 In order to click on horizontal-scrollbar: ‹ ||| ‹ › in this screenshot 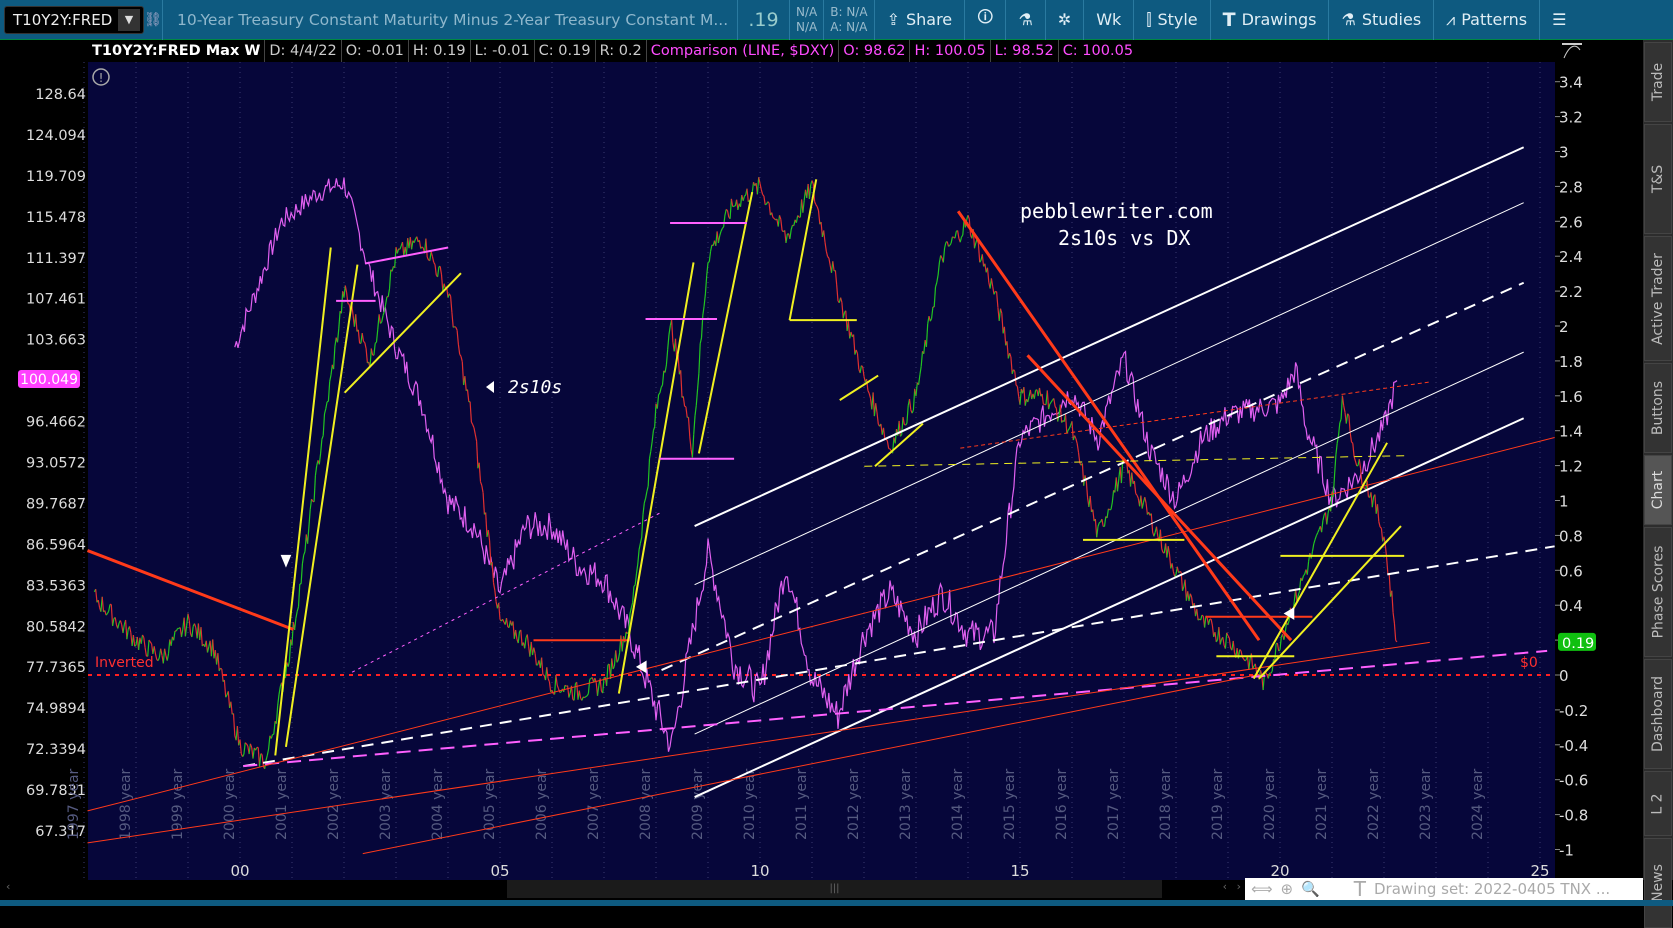, I will do `click(623, 889)`.